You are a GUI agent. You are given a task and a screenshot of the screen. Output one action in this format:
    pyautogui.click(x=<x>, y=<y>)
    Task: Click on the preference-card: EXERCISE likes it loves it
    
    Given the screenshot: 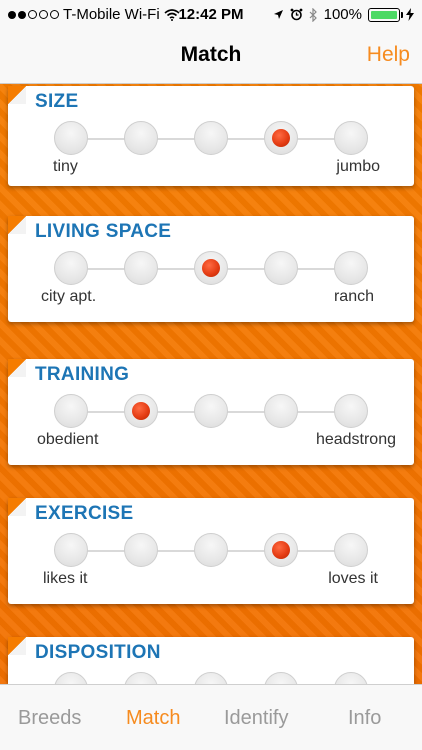 What is the action you would take?
    pyautogui.click(x=211, y=551)
    